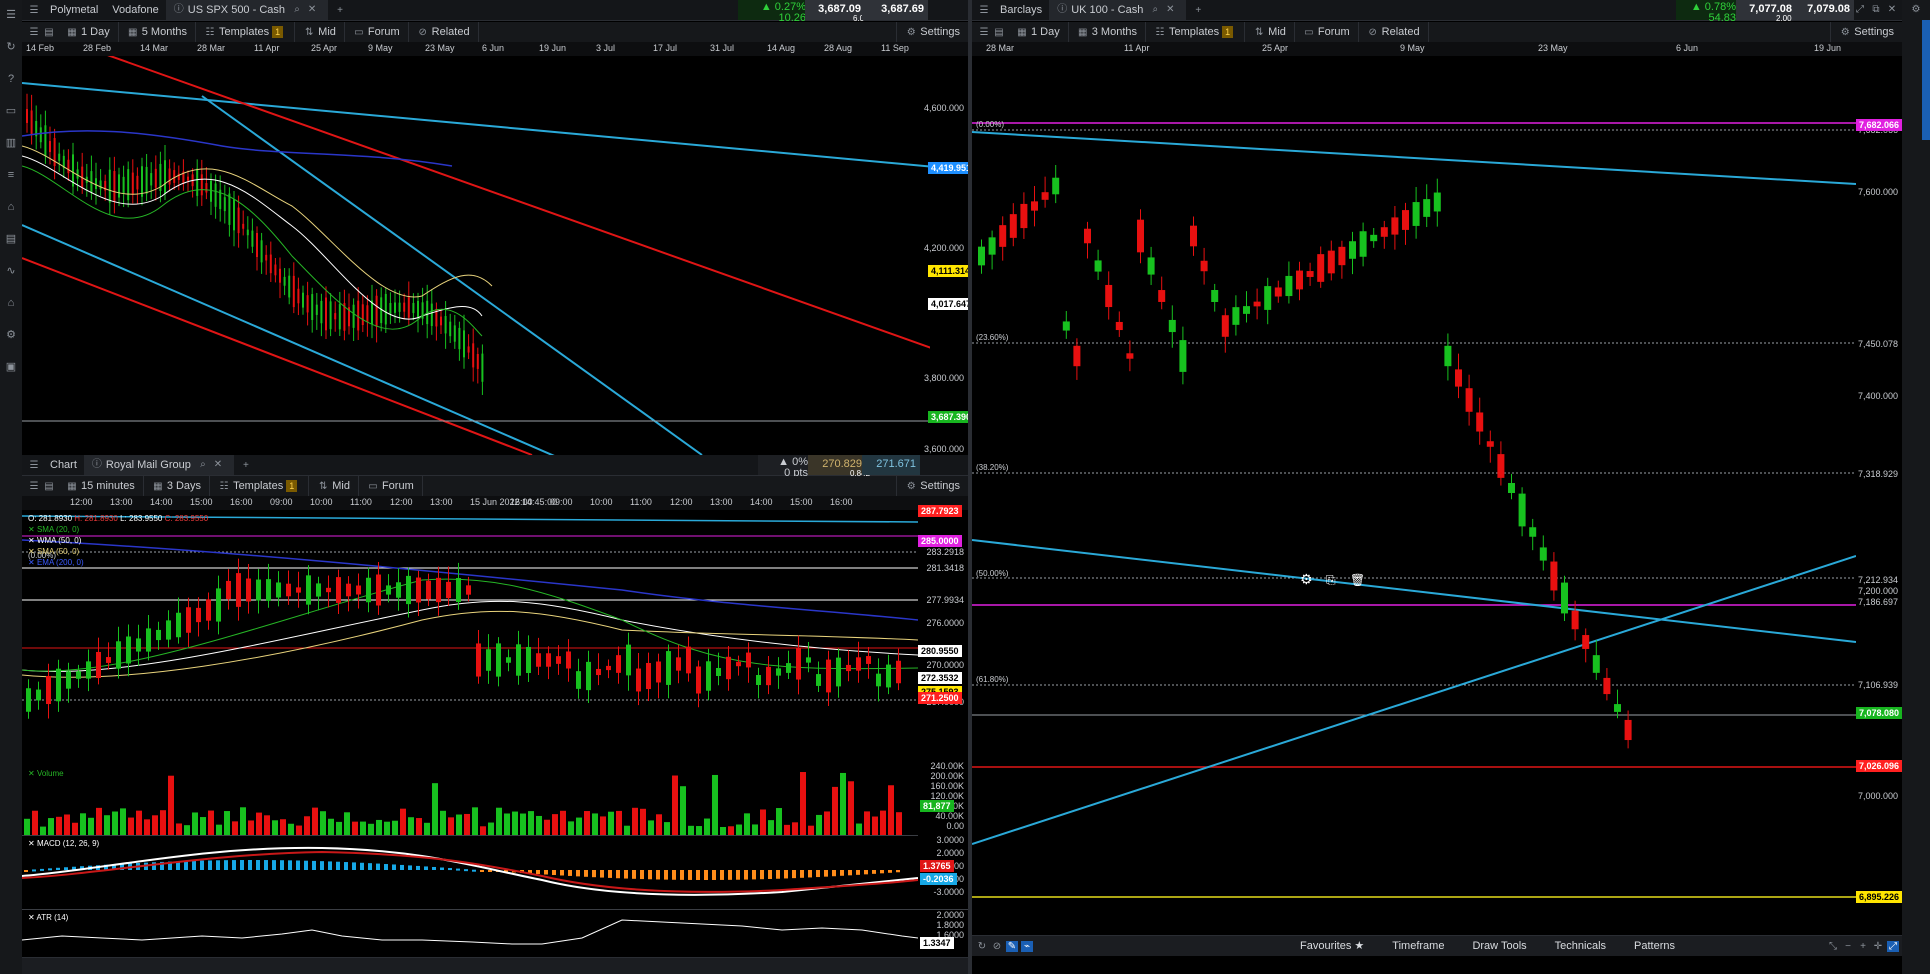 This screenshot has height=974, width=1930. What do you see at coordinates (377, 32) in the screenshot?
I see `forum-button: ▭ Forum` at bounding box center [377, 32].